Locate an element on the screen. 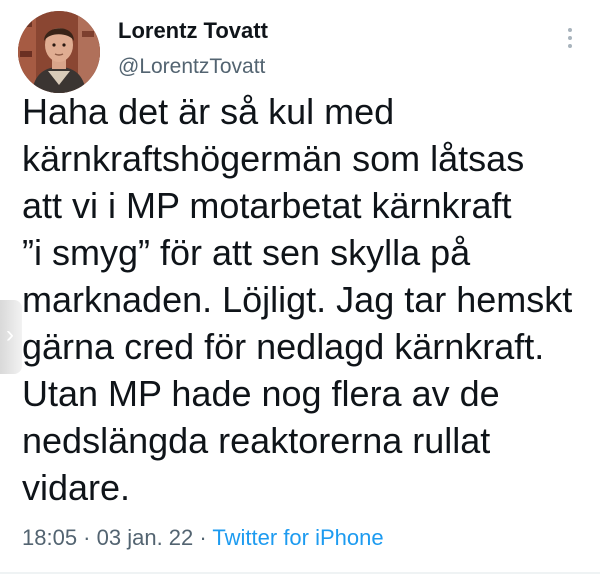  tweet-text-line: kärnkraftshögermän som låtsas is located at coordinates (273, 158).